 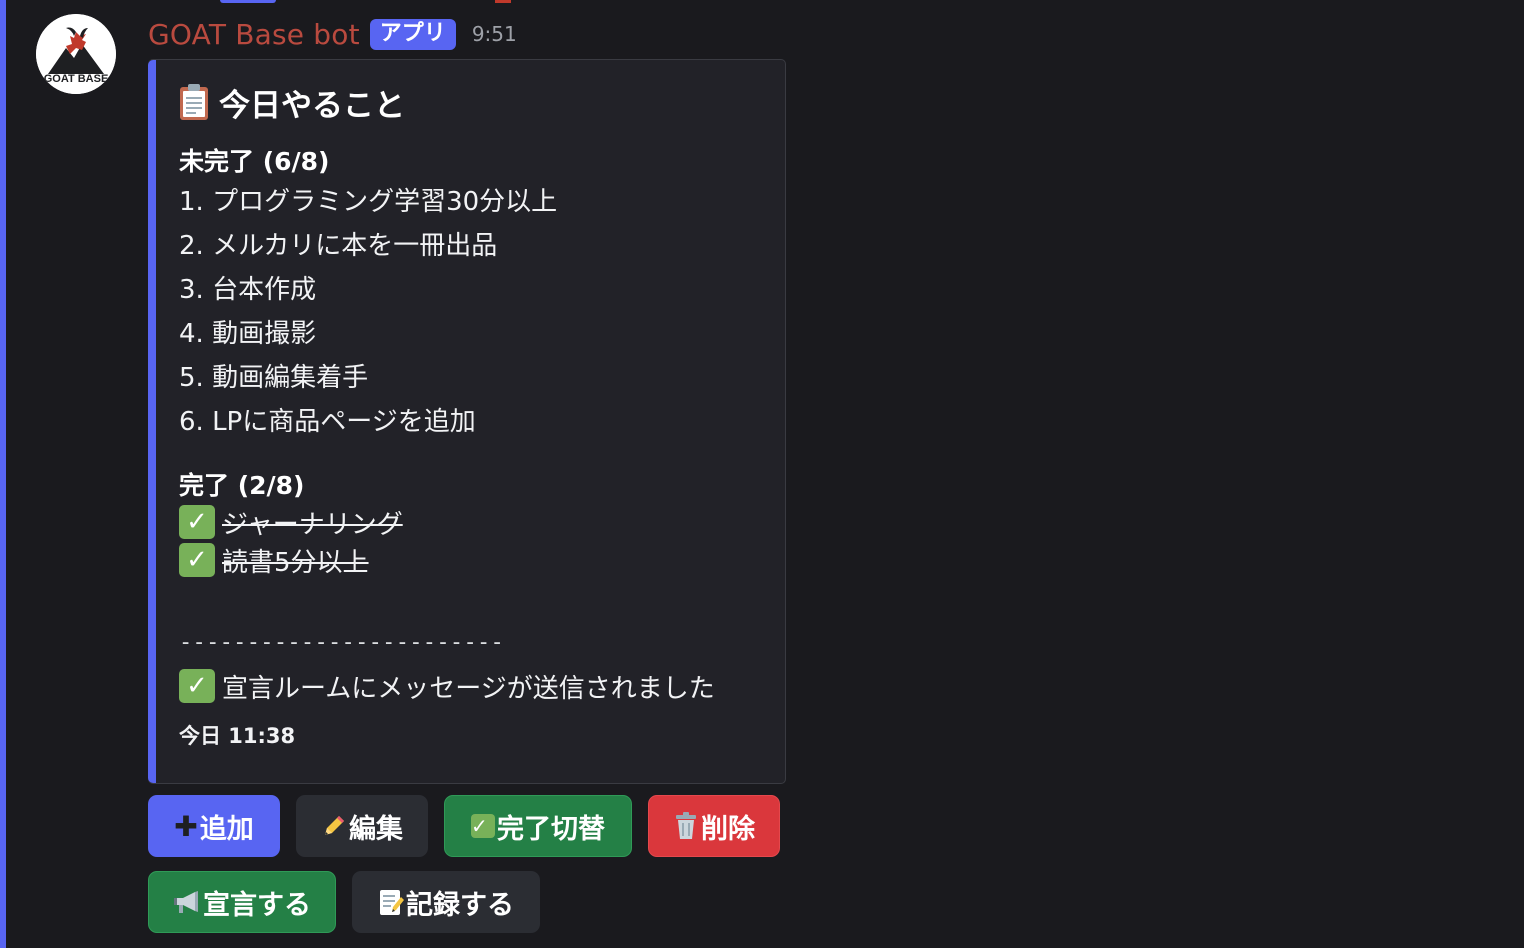 I want to click on add-button: ✚ 追加, so click(x=214, y=826).